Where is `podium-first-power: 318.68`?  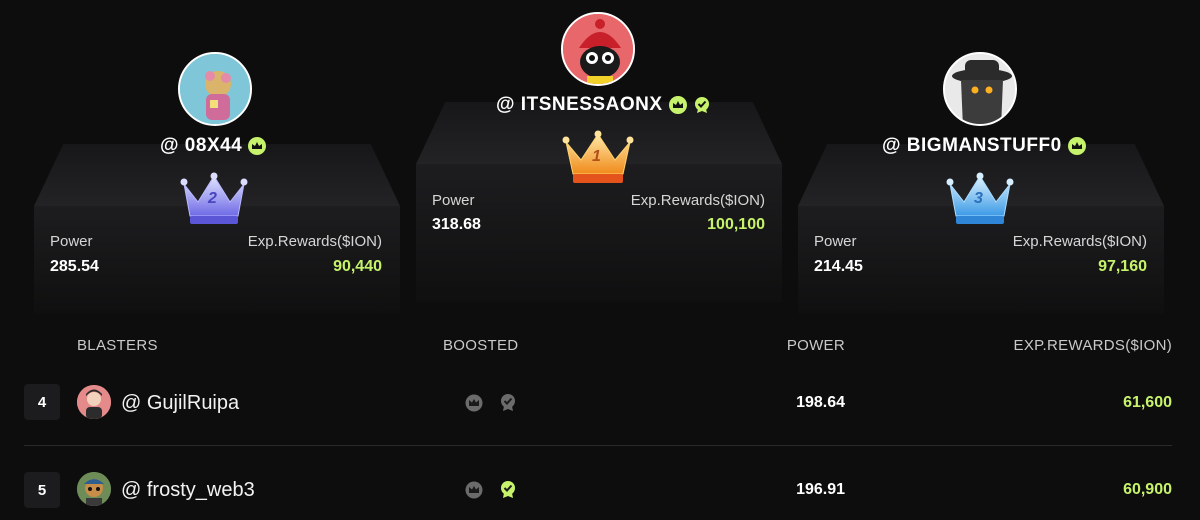 podium-first-power: 318.68 is located at coordinates (456, 224).